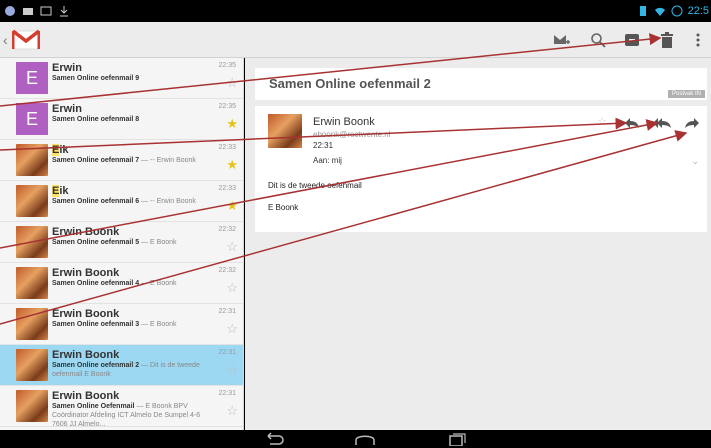 Image resolution: width=711 pixels, height=448 pixels. I want to click on home-icon, so click(365, 439).